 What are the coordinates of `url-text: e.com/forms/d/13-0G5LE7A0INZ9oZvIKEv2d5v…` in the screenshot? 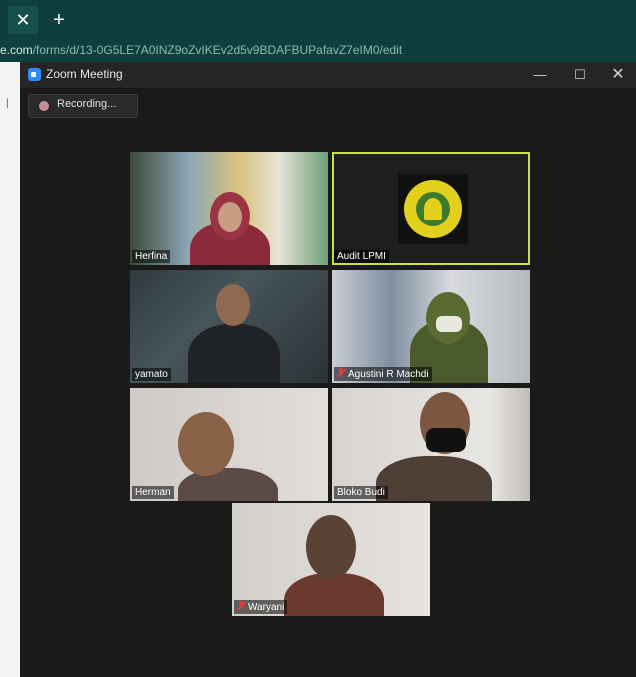 It's located at (318, 50).